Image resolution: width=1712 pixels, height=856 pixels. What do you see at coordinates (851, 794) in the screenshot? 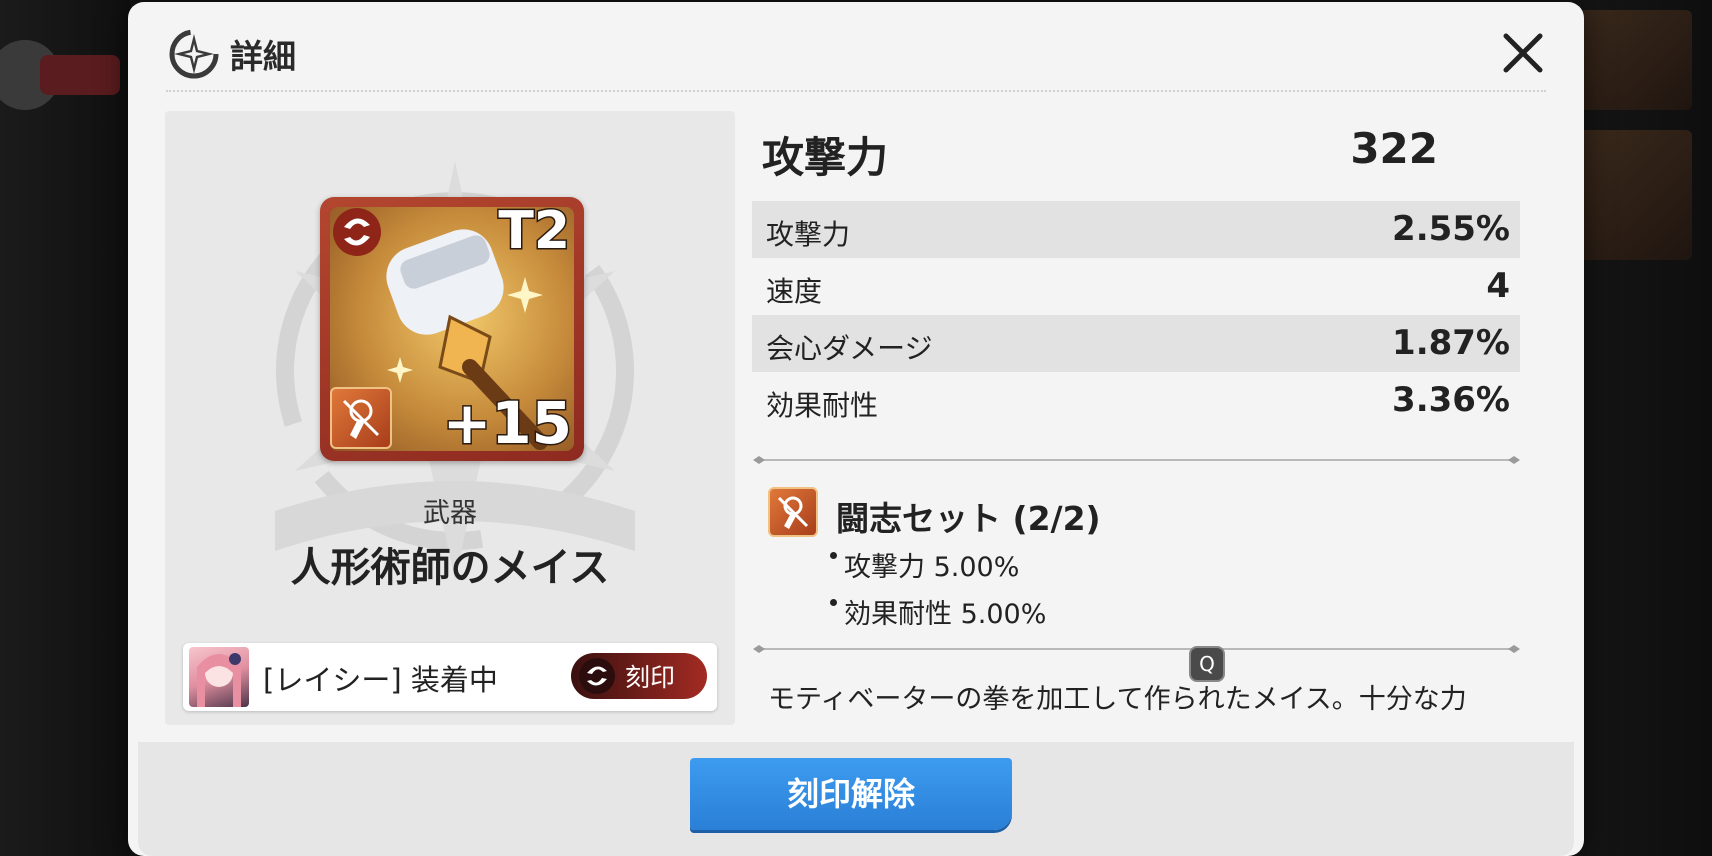
I see `unengrave-button: 刻印解除` at bounding box center [851, 794].